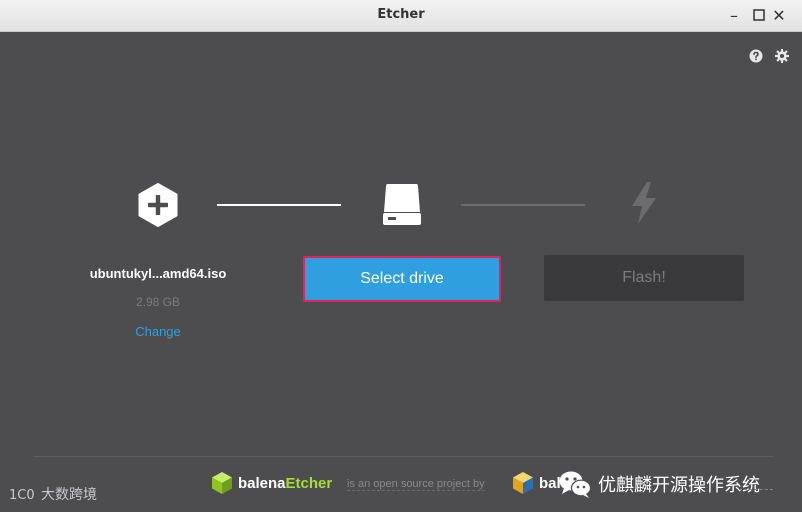 The height and width of the screenshot is (512, 802). What do you see at coordinates (779, 16) in the screenshot?
I see `close-button: ✕` at bounding box center [779, 16].